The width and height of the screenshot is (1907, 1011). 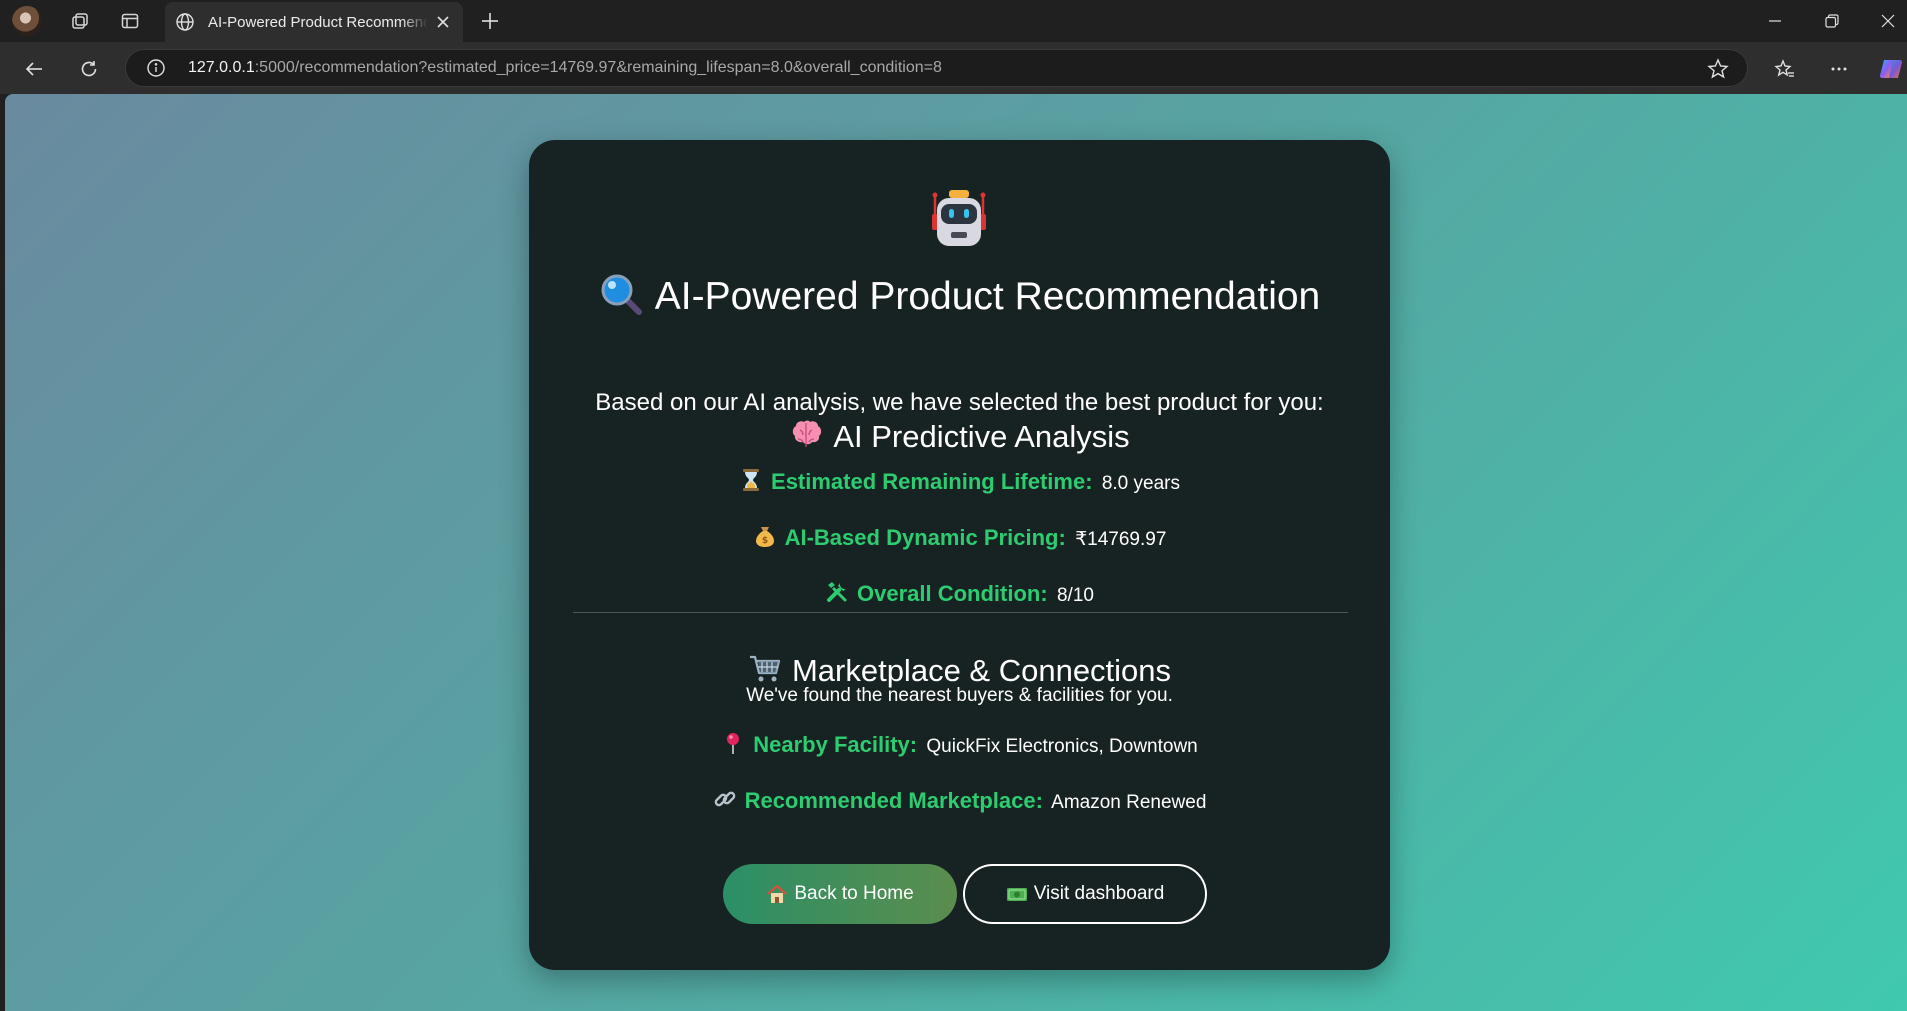 I want to click on condition-row: Overall Condition: 8/10, so click(x=959, y=593).